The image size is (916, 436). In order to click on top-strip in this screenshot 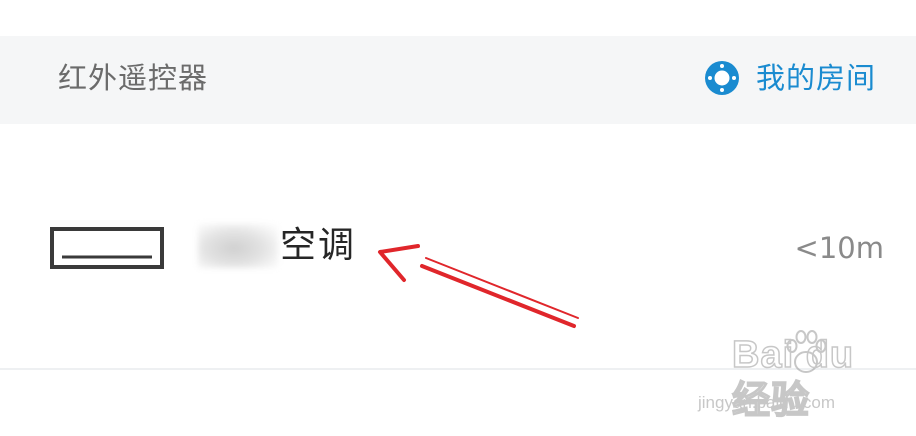, I will do `click(458, 18)`.